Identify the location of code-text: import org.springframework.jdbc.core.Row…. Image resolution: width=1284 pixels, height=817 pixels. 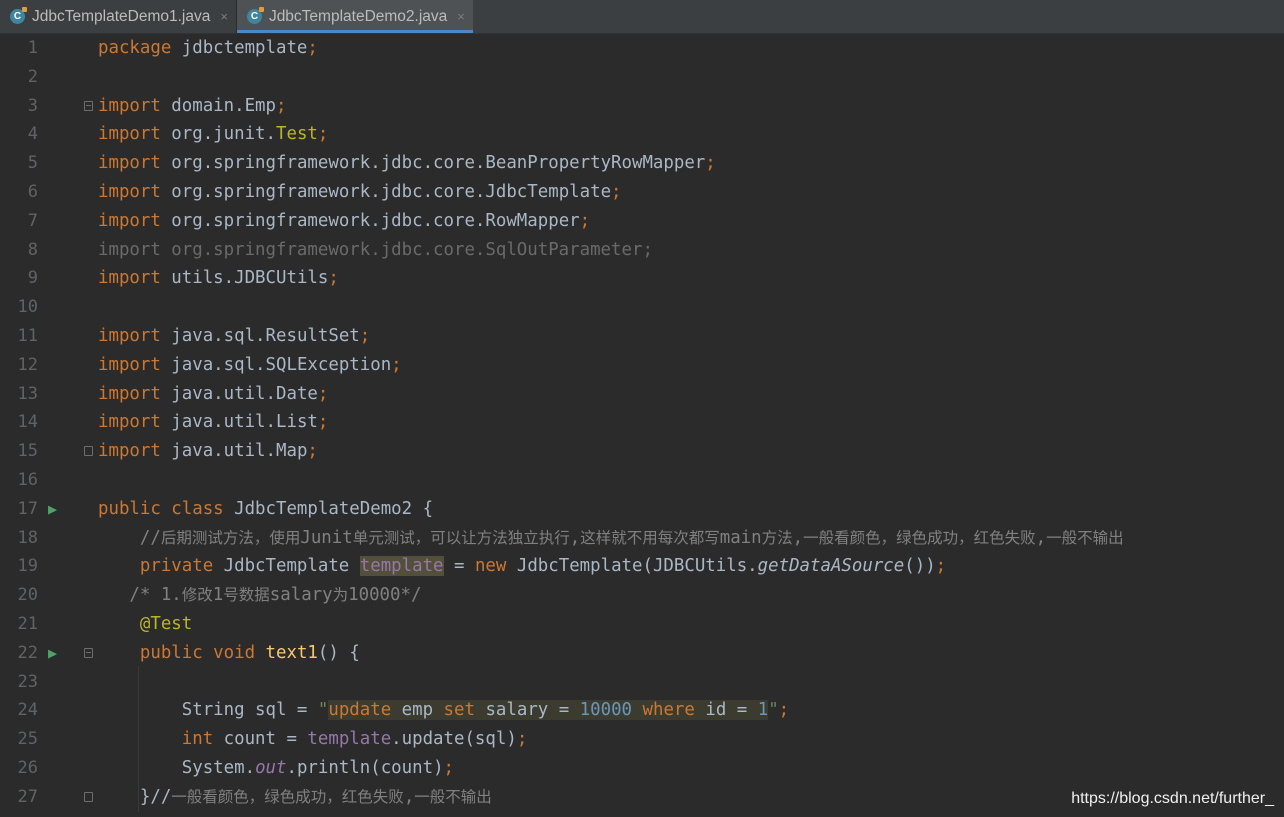
(344, 220).